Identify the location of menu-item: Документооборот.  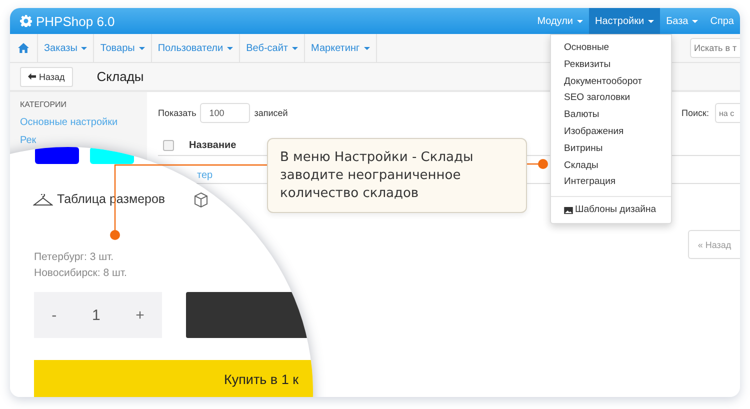
(611, 82).